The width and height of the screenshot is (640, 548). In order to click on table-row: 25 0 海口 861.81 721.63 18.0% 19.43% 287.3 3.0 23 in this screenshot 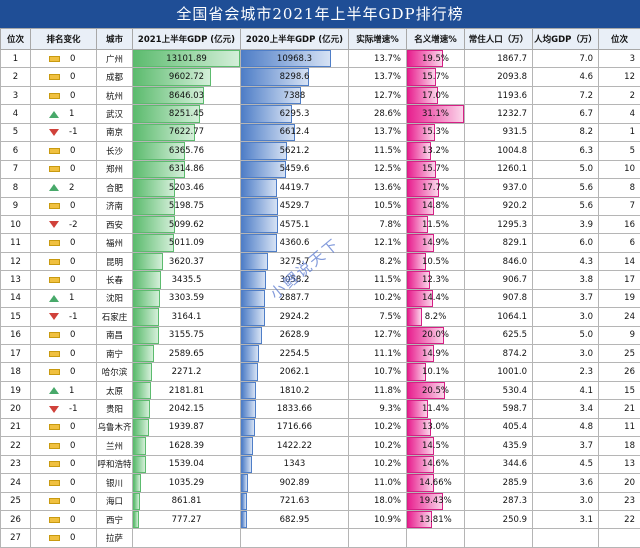, I will do `click(320, 501)`.